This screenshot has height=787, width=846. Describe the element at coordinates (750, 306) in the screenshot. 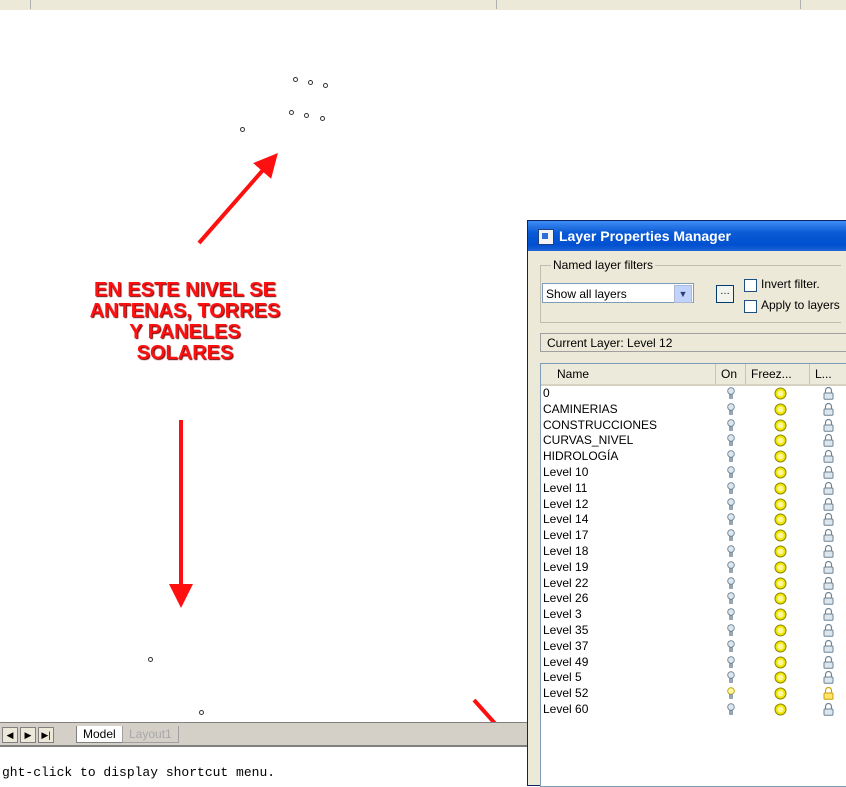

I see `apply-to-layers-checkbox` at that location.